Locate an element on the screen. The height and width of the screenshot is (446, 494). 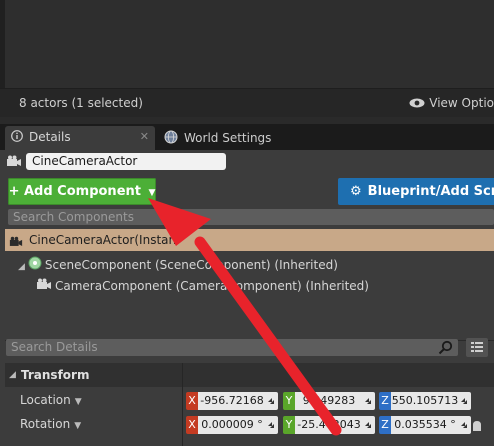
blueprint-add-script-button: ⚙ Blueprint/Add Scri is located at coordinates (416, 191).